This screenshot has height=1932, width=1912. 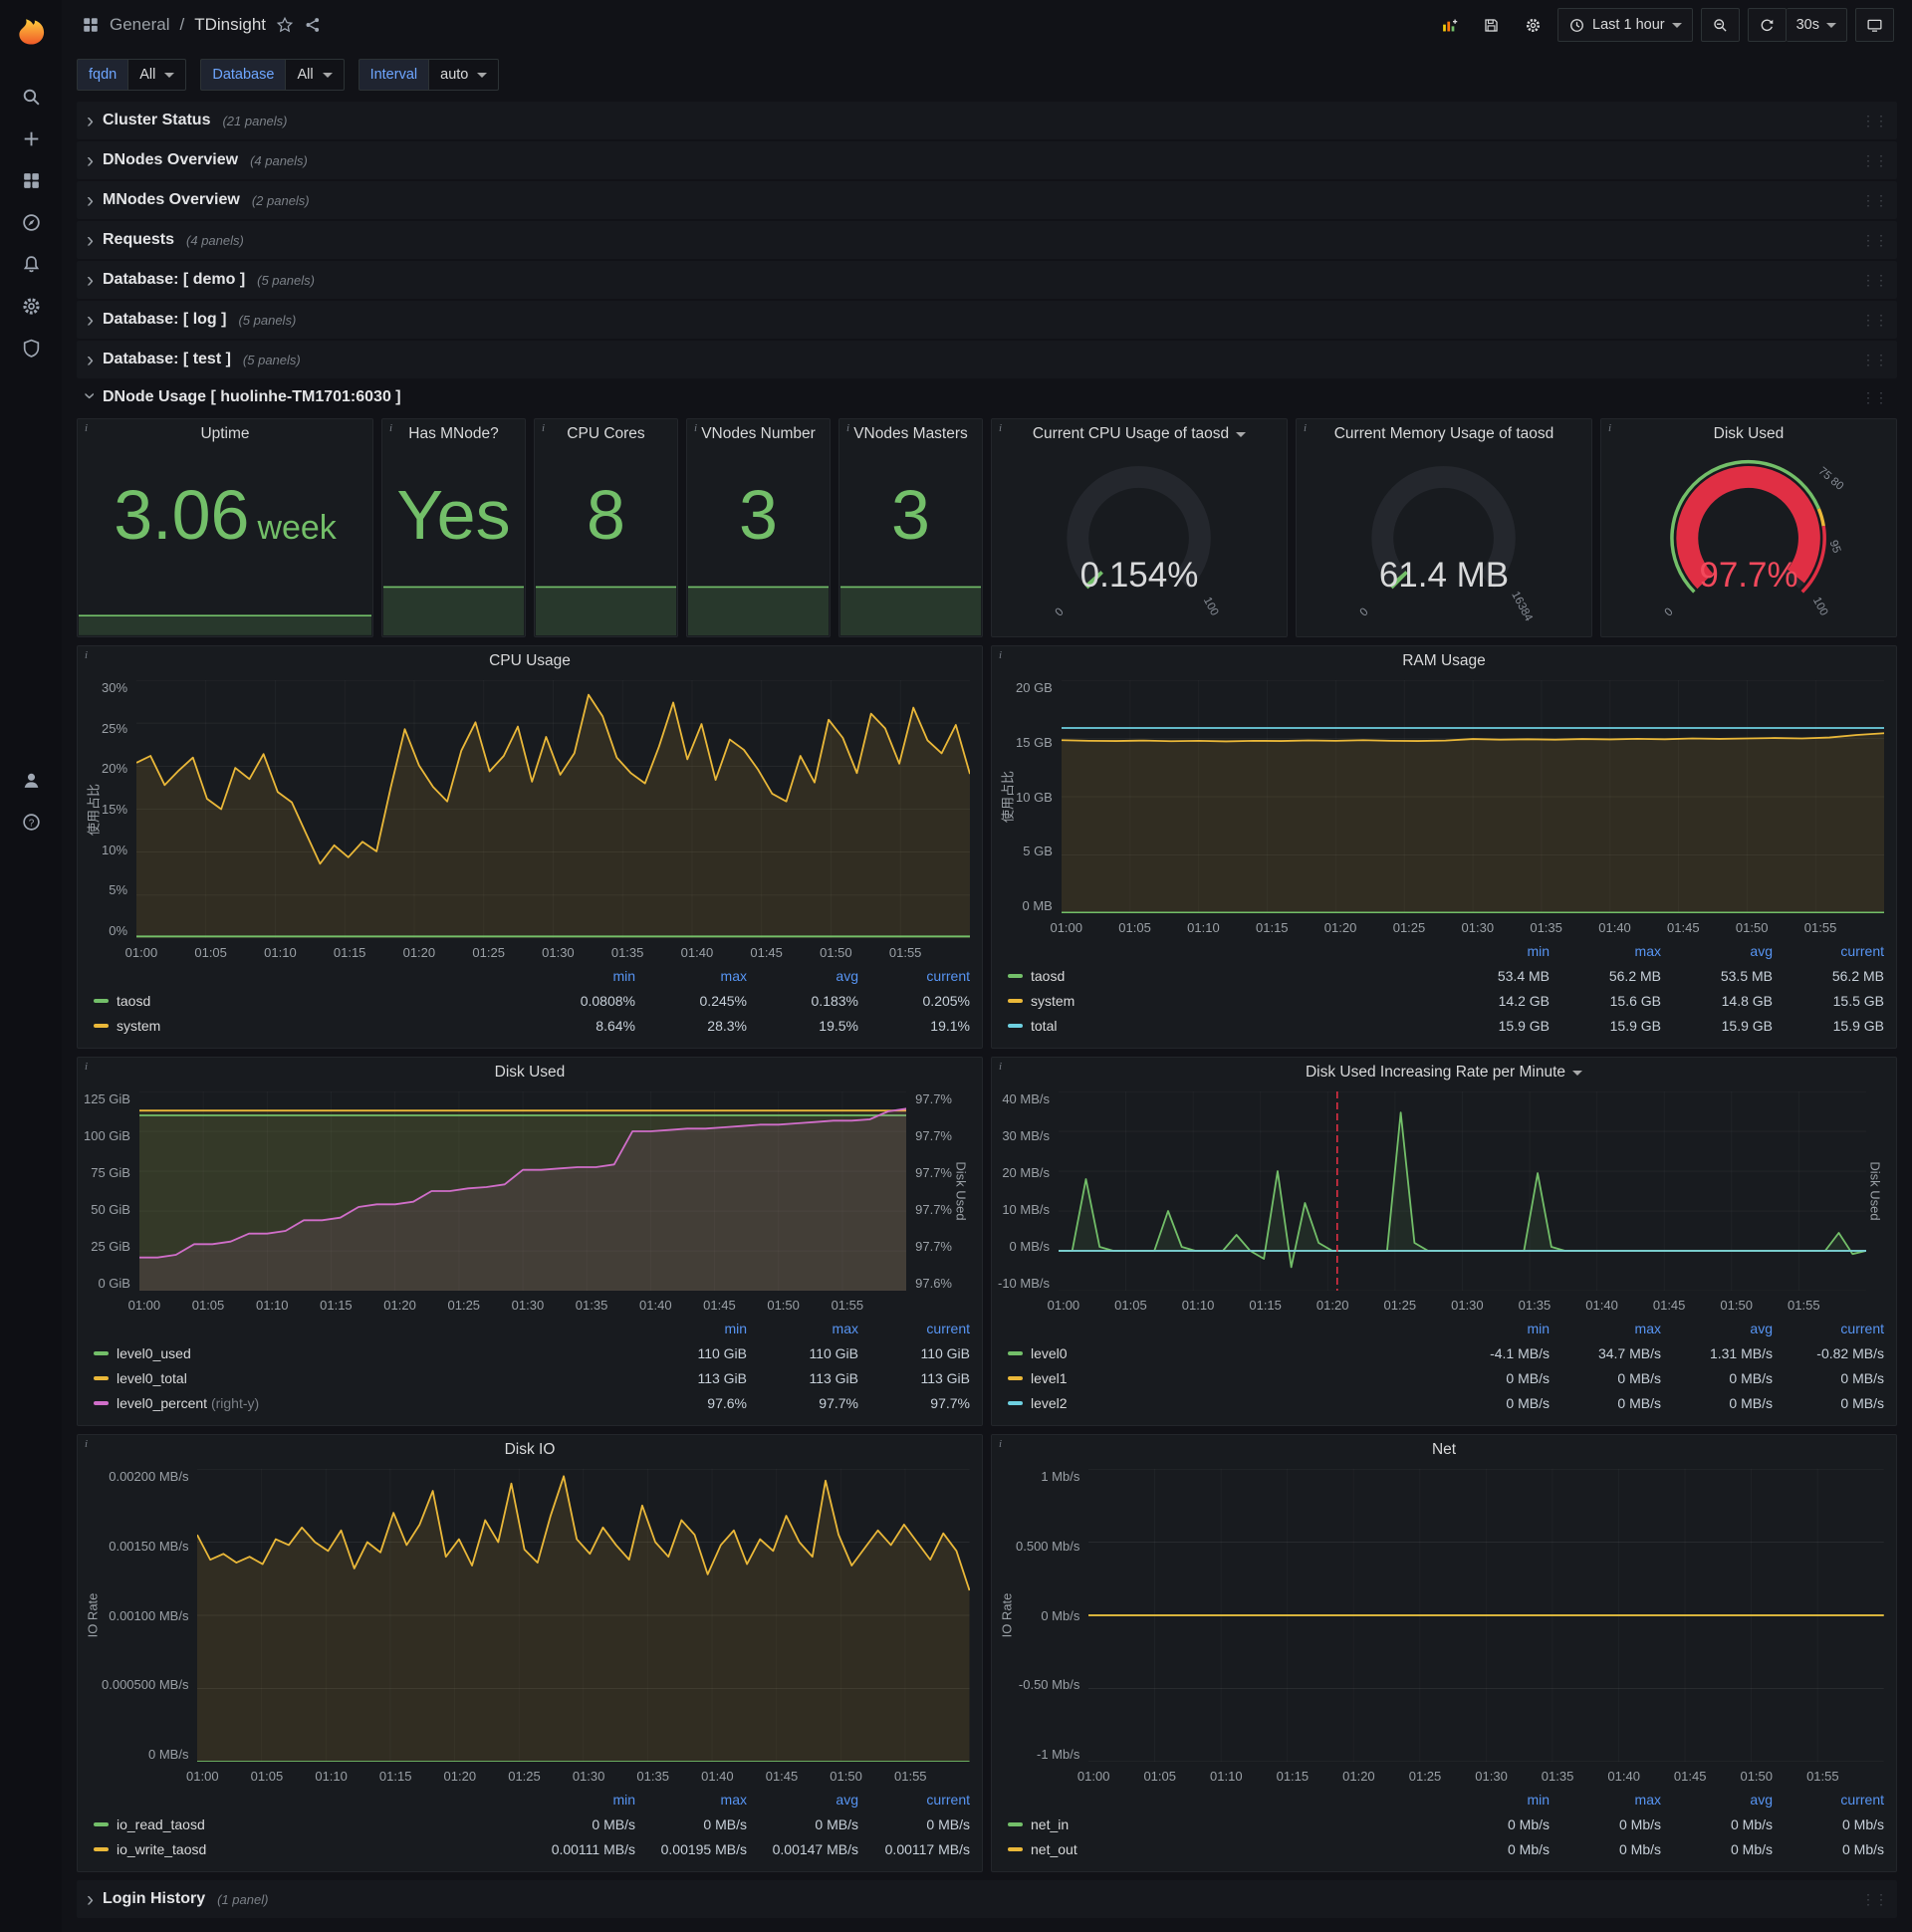 I want to click on panel-header: i VNodes Number, so click(x=758, y=434).